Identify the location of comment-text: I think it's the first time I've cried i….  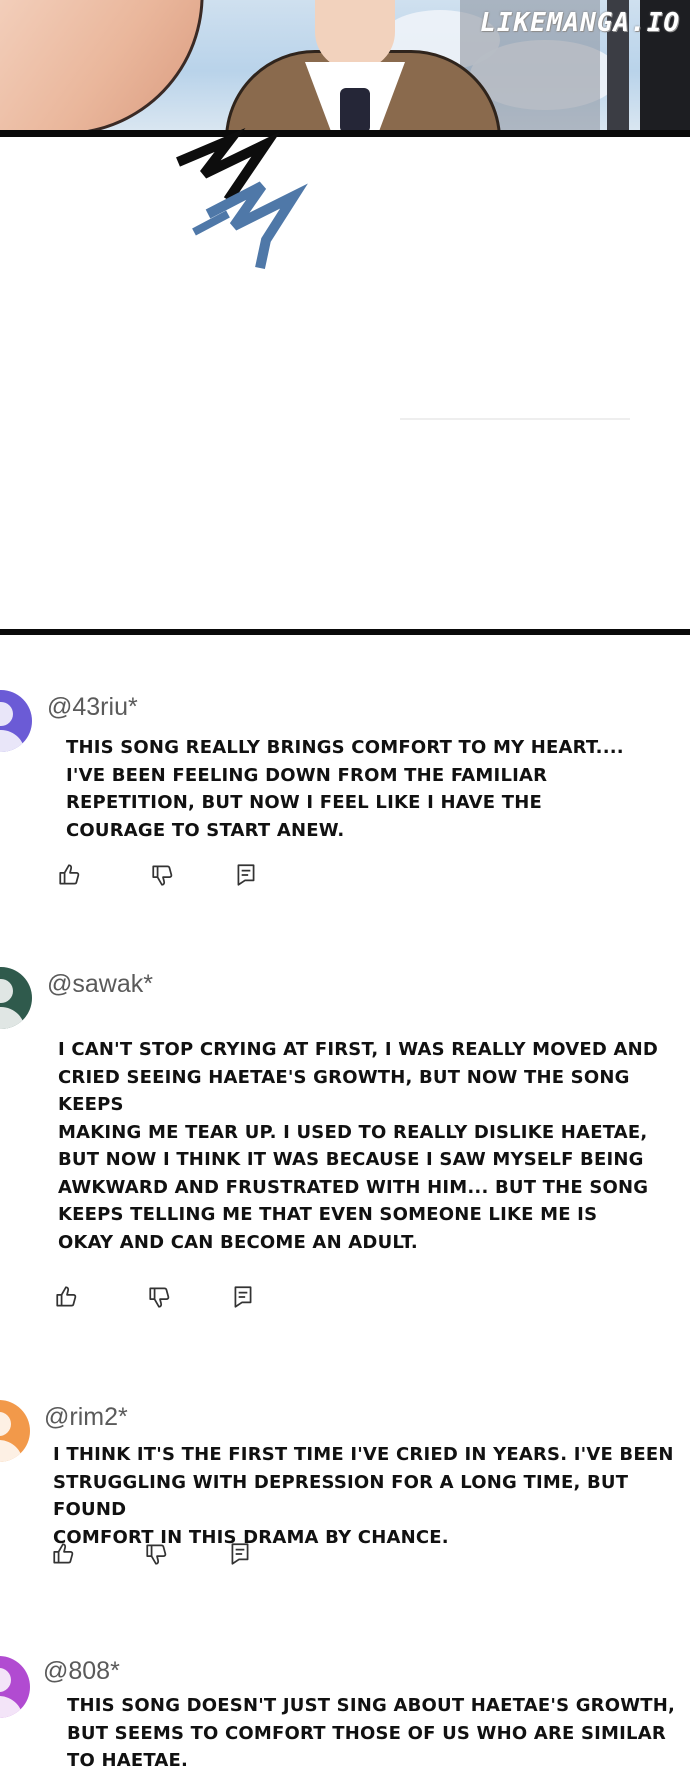
(363, 1496).